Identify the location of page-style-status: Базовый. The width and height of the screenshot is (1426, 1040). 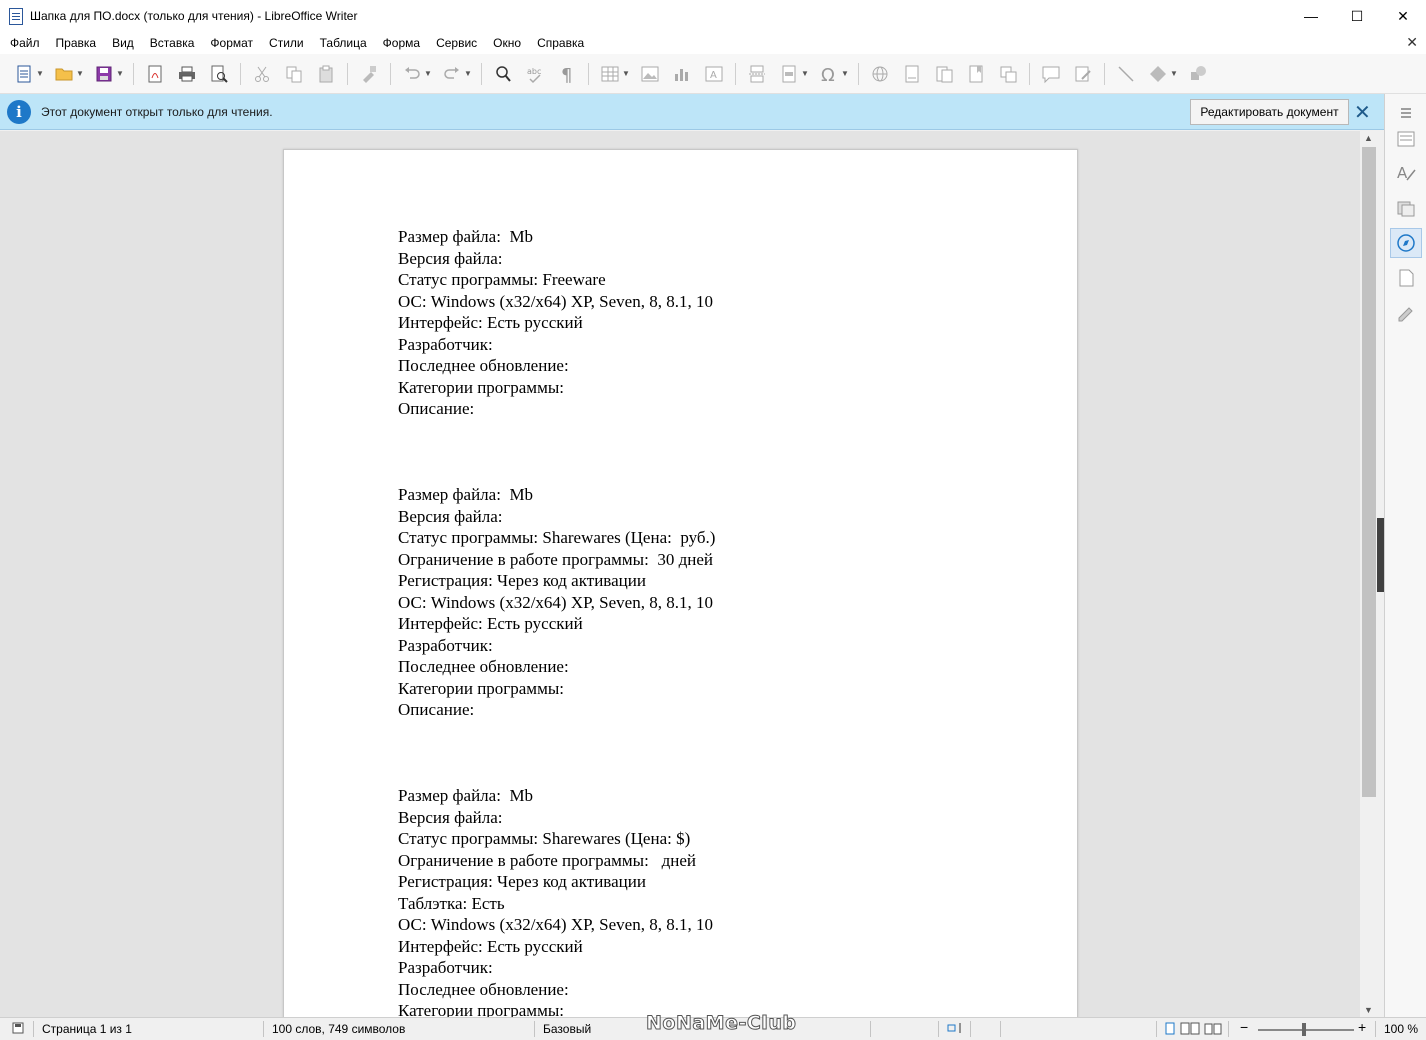
(567, 1029).